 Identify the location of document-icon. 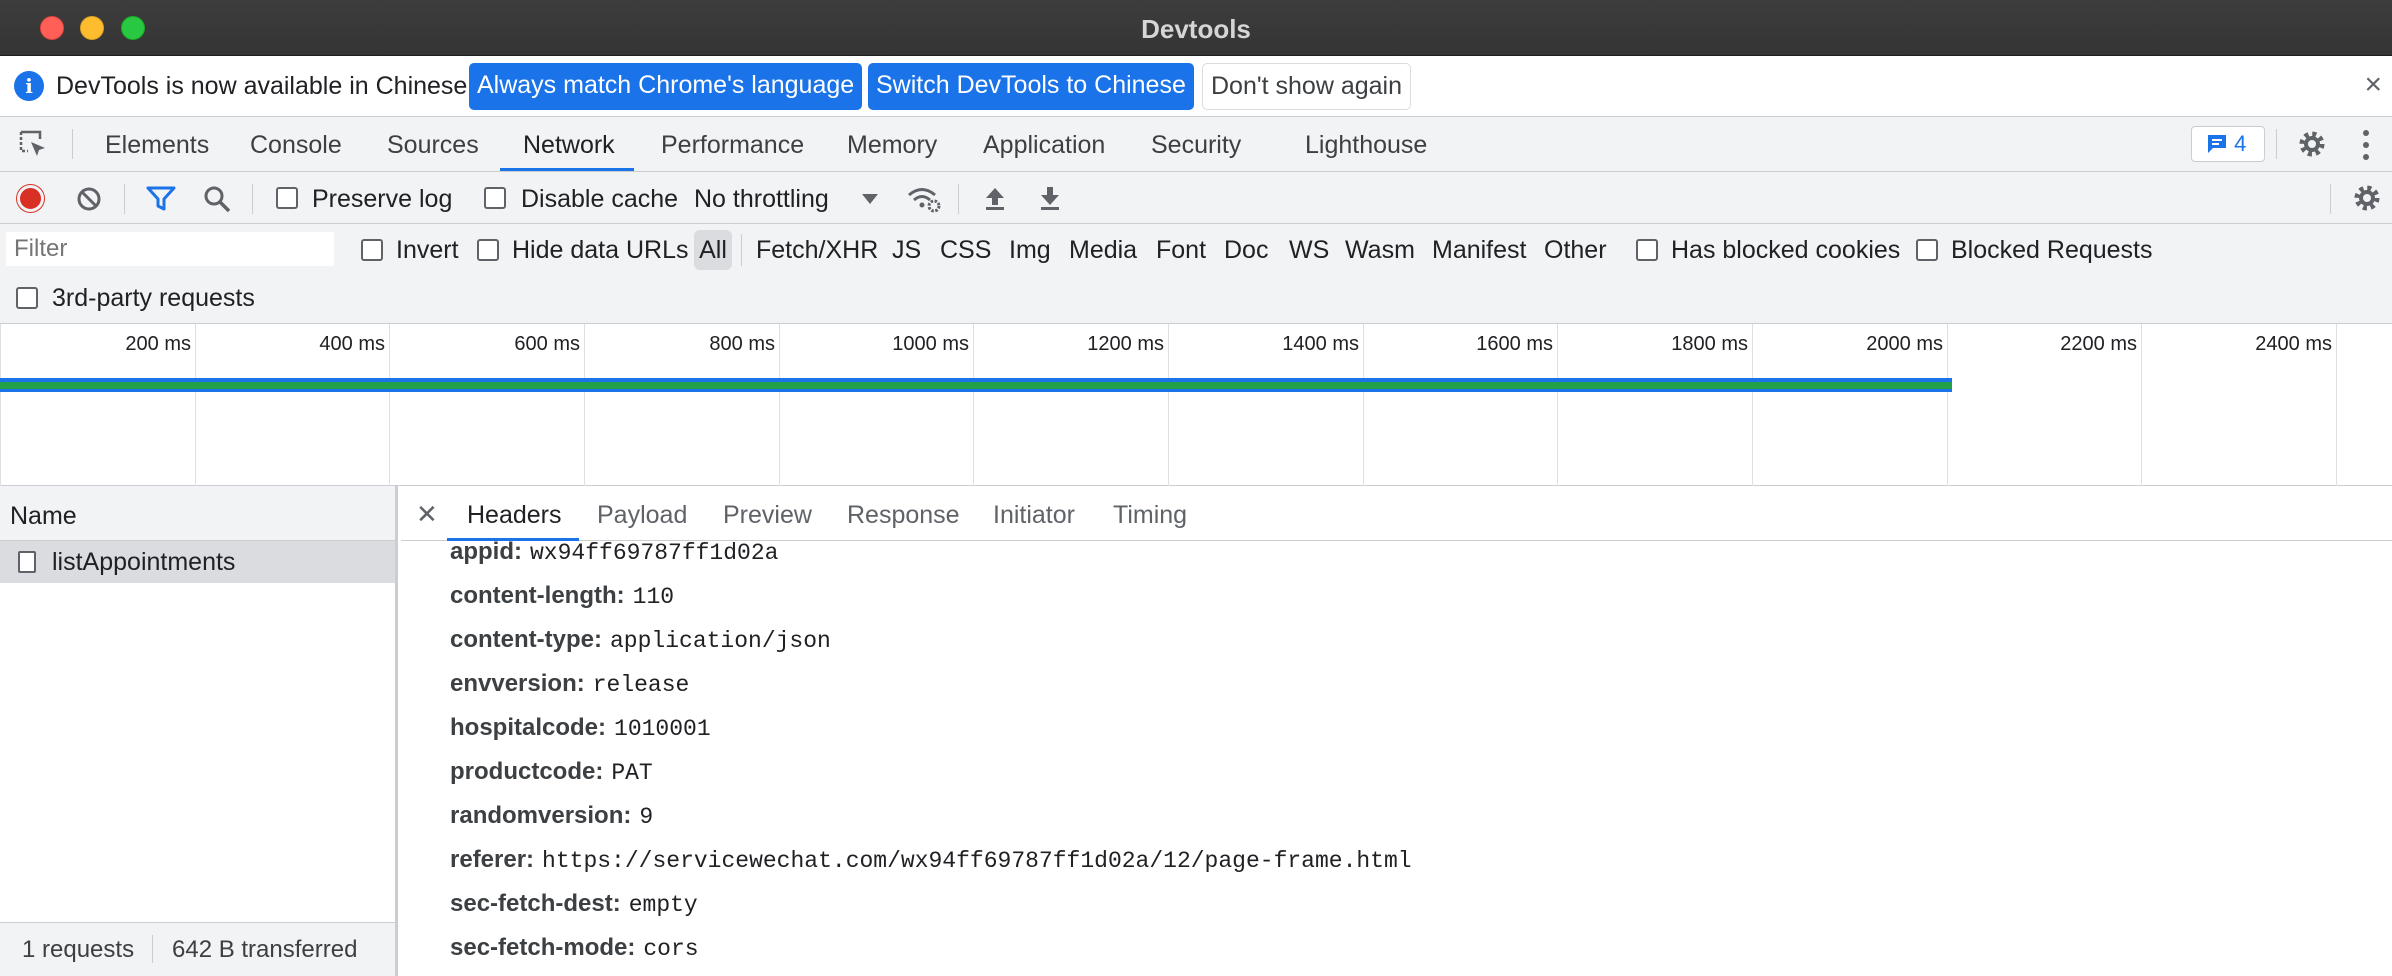
(27, 562).